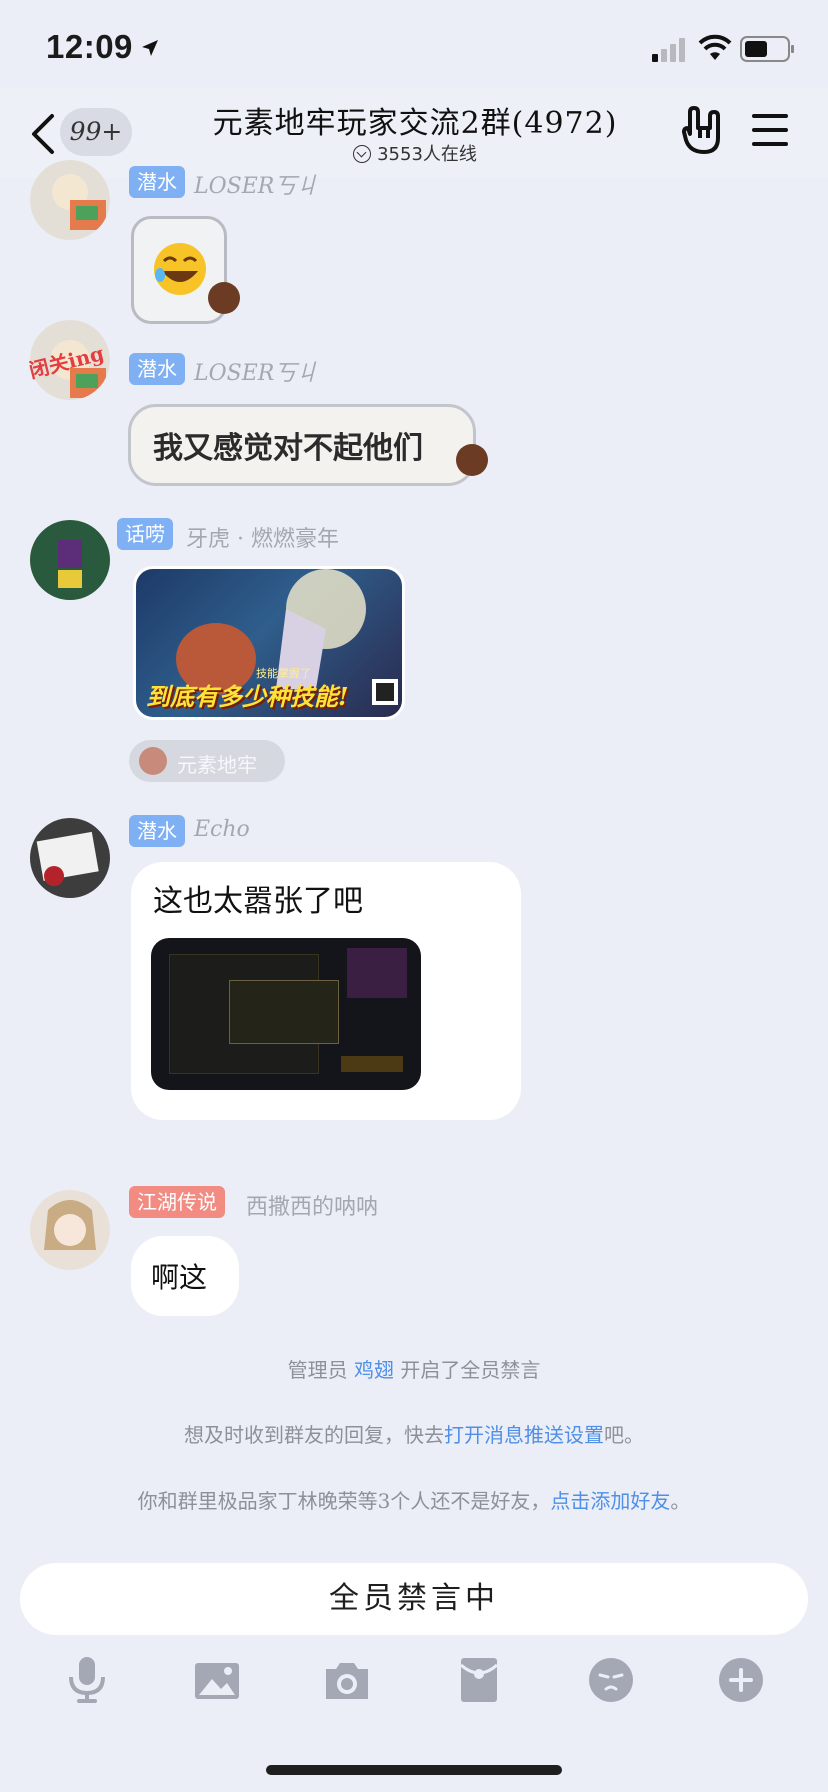 This screenshot has width=828, height=1792. I want to click on microphone-icon, so click(87, 1680).